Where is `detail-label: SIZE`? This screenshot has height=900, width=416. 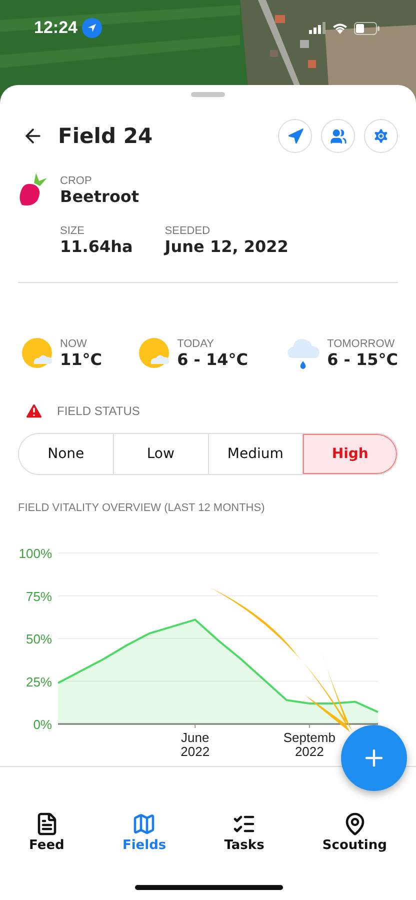 detail-label: SIZE is located at coordinates (73, 231).